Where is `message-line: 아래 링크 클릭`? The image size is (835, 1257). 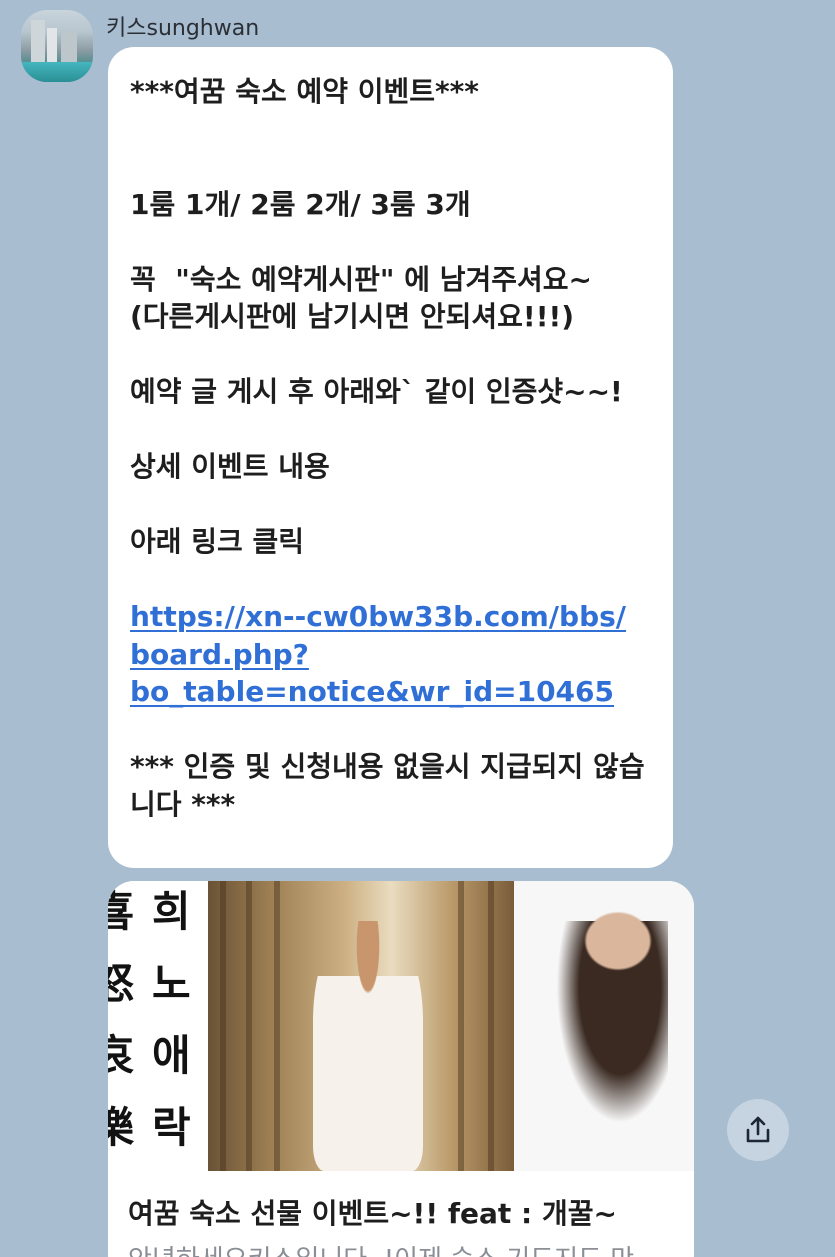
message-line: 아래 링크 클릭 is located at coordinates (217, 541).